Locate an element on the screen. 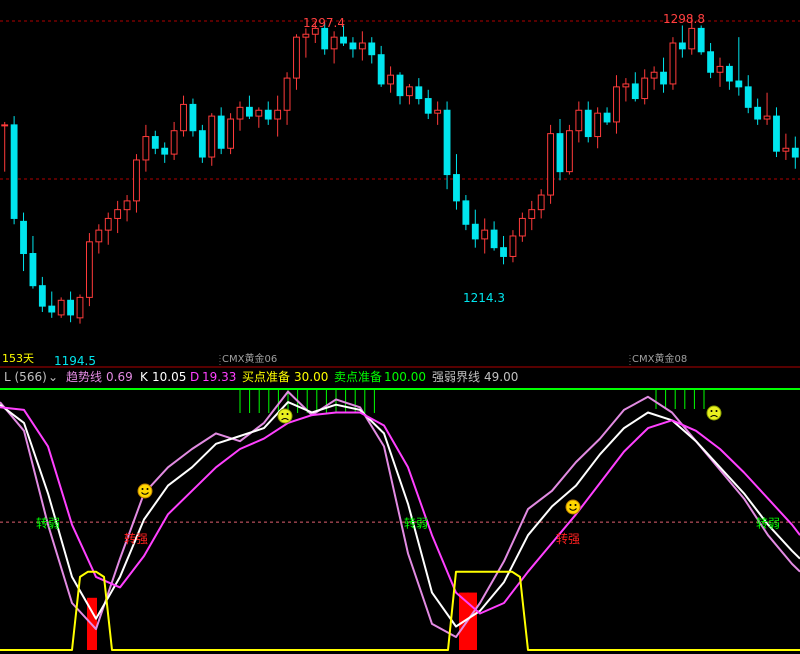 The height and width of the screenshot is (654, 800). label-low-2: 1214.3 is located at coordinates (484, 298).